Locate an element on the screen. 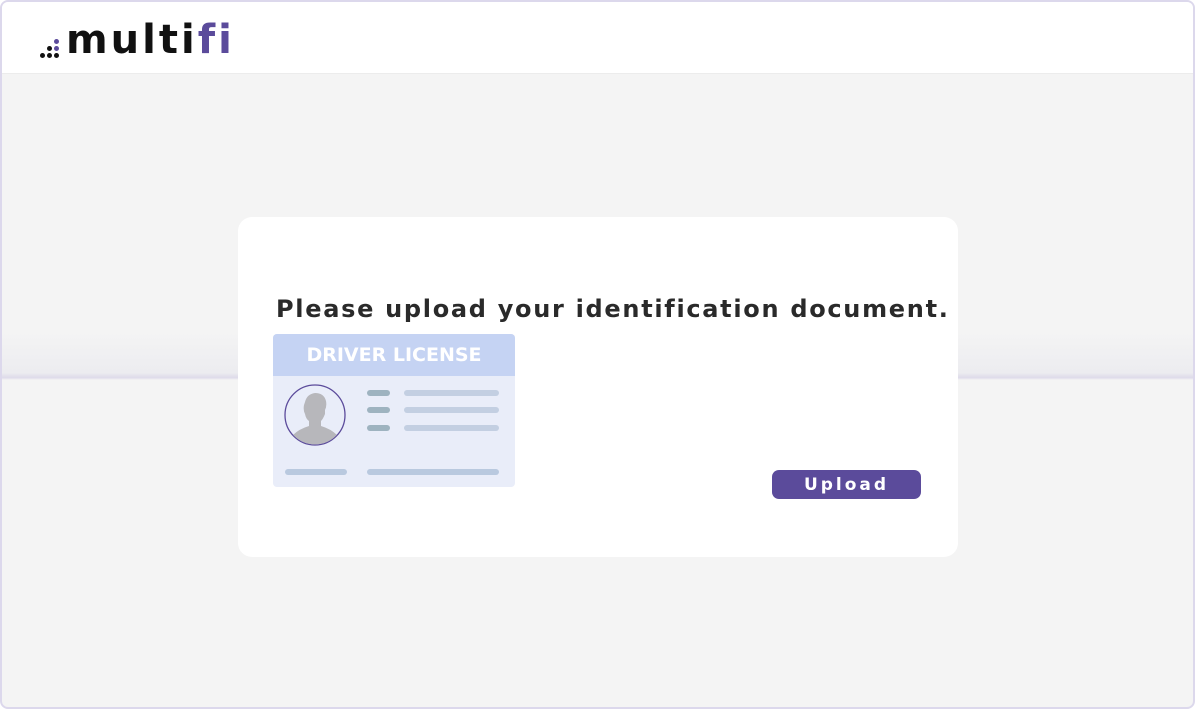 Image resolution: width=1195 pixels, height=709 pixels. logo-text-accent: fi is located at coordinates (216, 40).